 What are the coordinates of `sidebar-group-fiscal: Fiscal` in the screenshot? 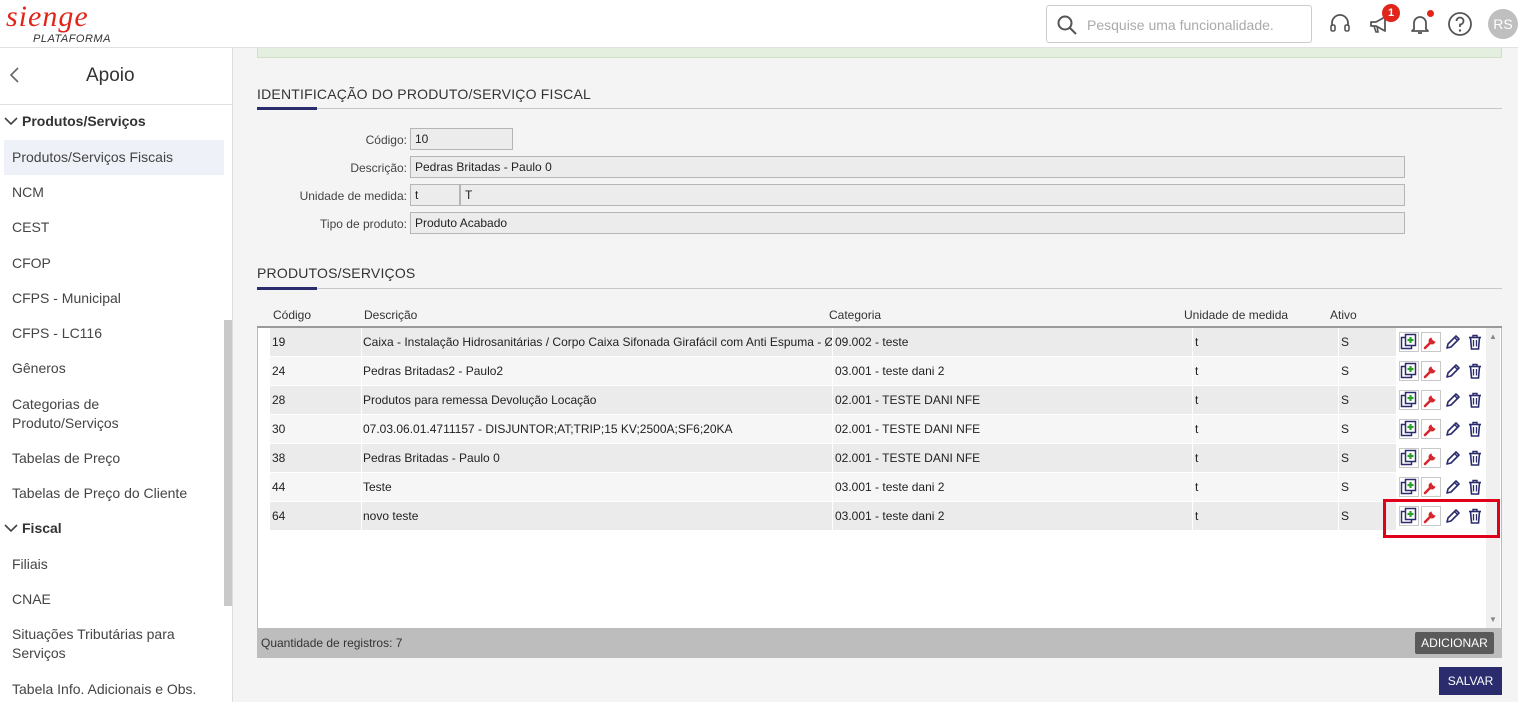 It's located at (33, 528).